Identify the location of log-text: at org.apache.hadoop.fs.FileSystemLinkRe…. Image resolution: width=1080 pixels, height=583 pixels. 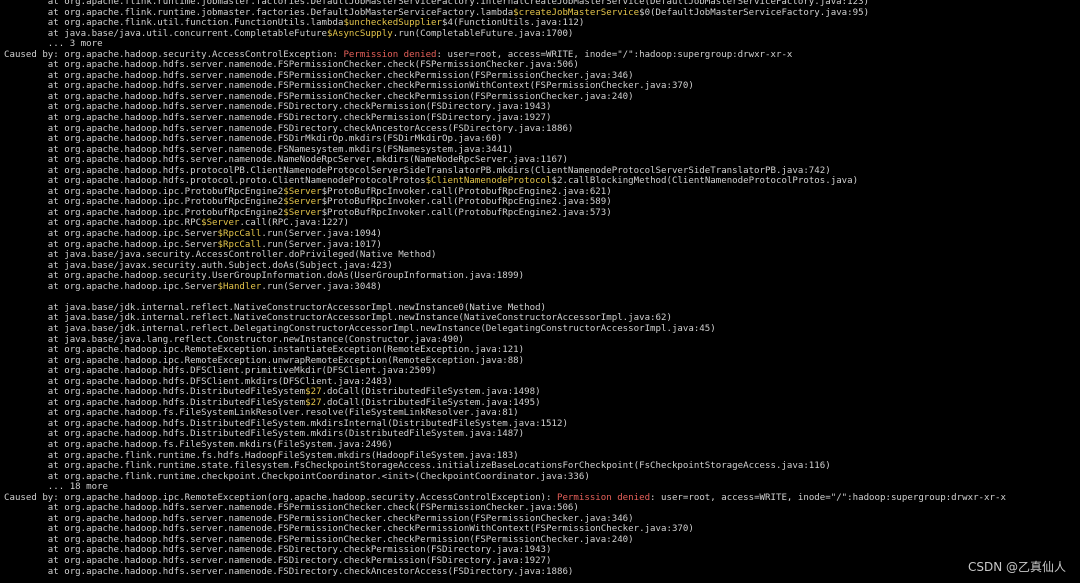
(261, 413).